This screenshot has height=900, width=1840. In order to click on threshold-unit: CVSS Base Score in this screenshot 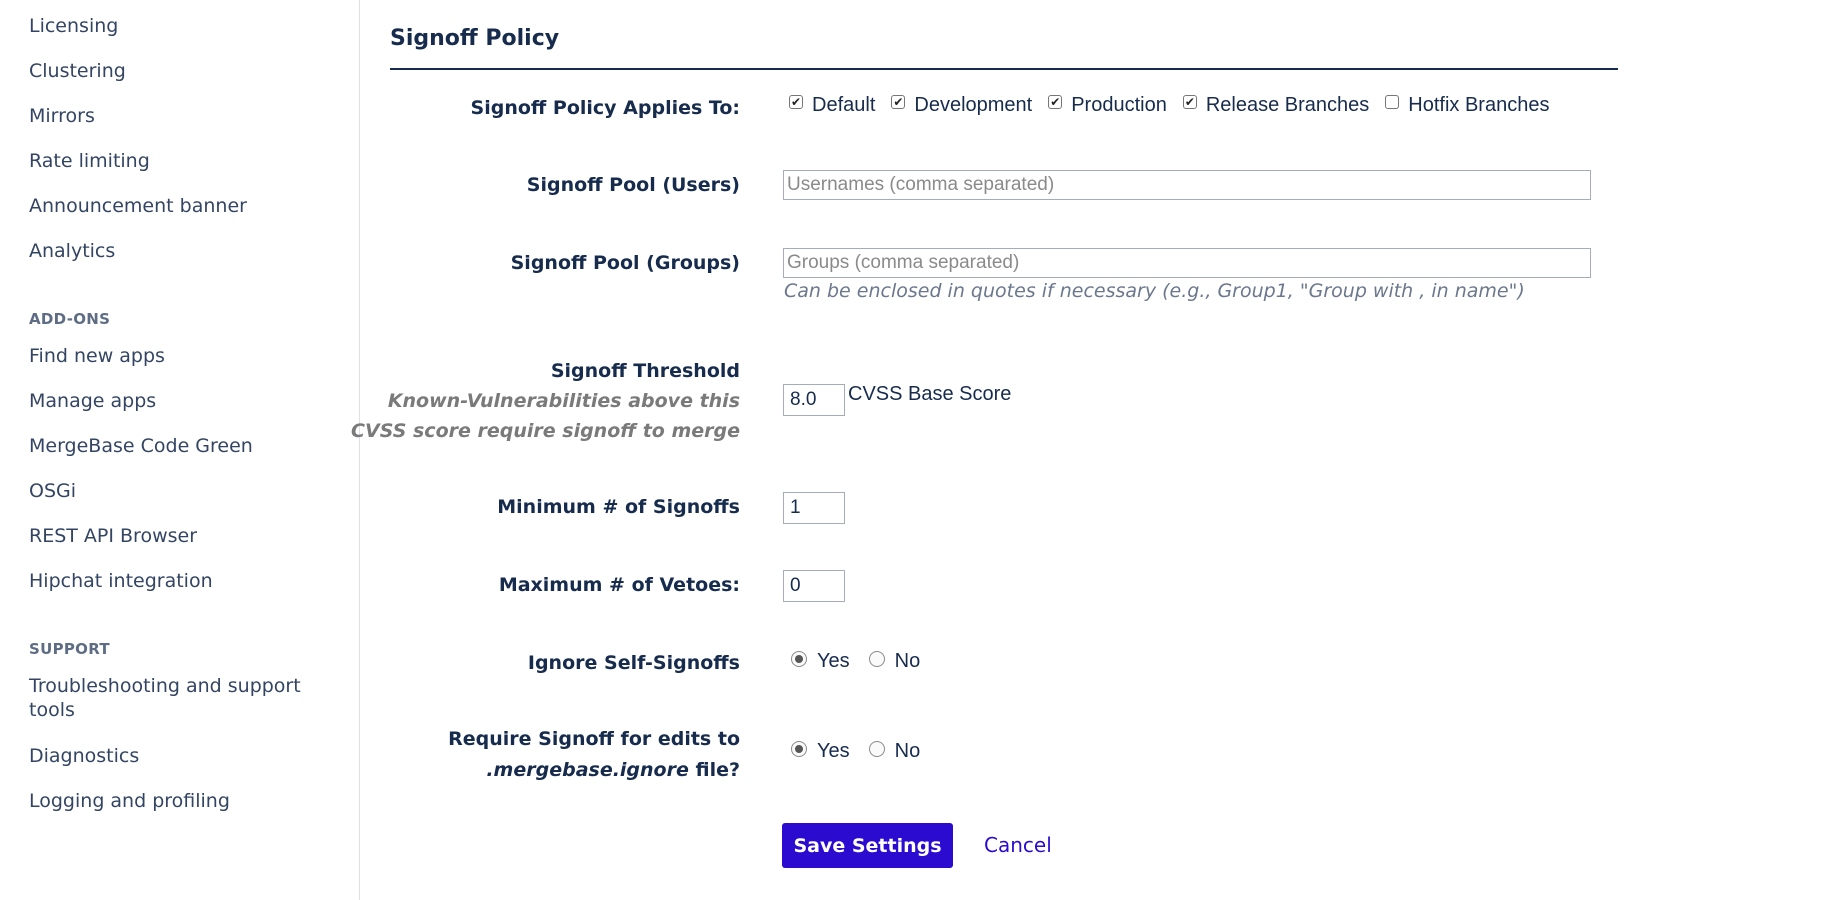, I will do `click(930, 394)`.